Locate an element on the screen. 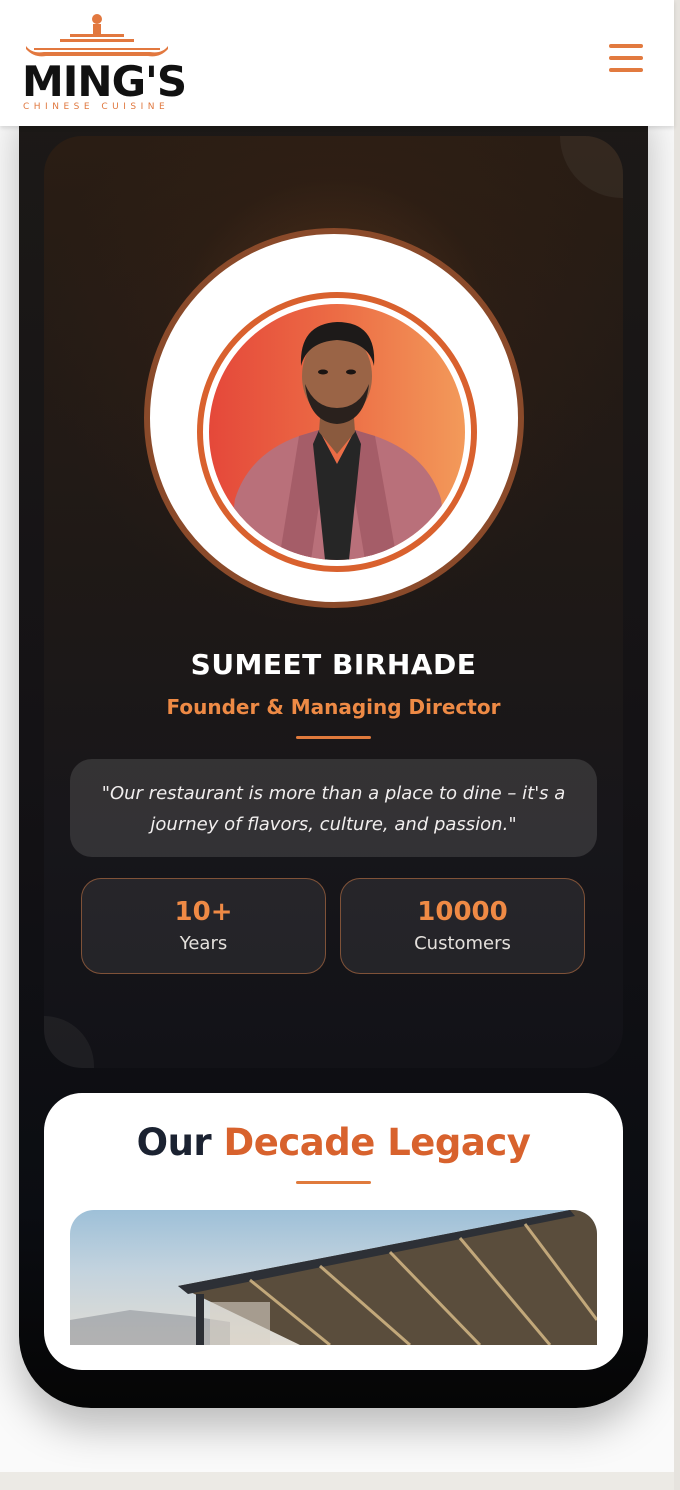  stat-years: 10+ Years is located at coordinates (203, 926).